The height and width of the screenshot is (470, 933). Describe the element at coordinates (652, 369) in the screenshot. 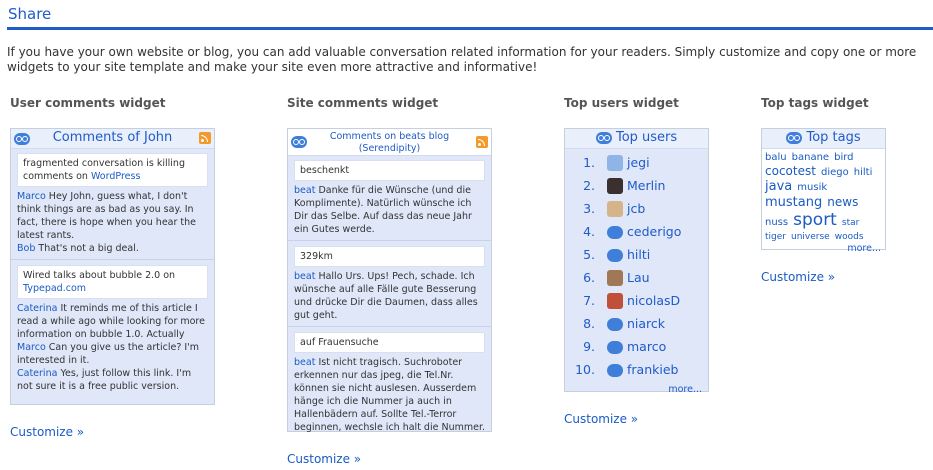

I see `user-name-link: frankieb` at that location.